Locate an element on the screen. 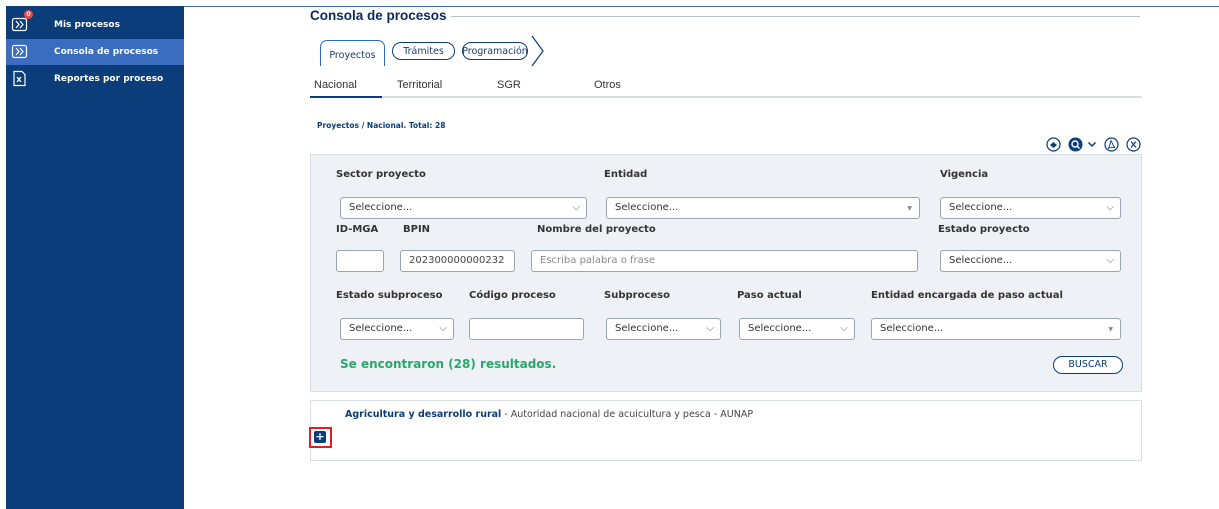 The image size is (1219, 509). tabs-chevron-icon is located at coordinates (537, 51).